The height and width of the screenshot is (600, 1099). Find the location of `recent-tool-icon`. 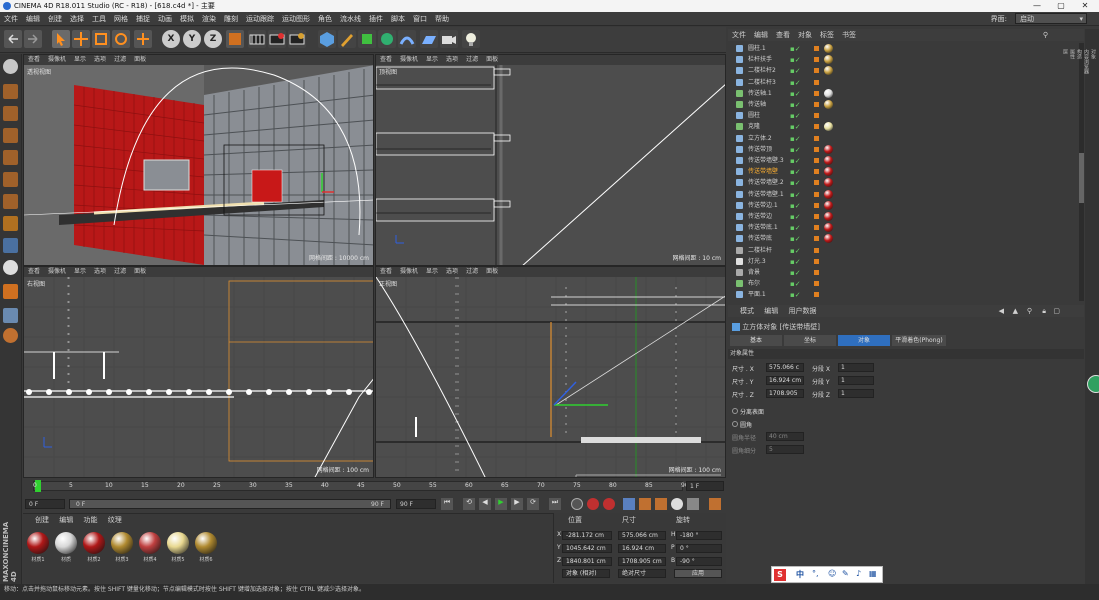

recent-tool-icon is located at coordinates (143, 39).